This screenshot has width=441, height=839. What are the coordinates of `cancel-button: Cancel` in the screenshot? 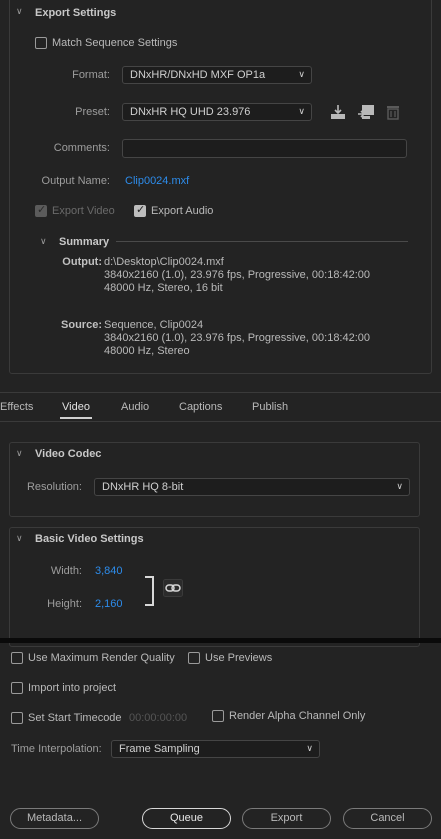 It's located at (387, 818).